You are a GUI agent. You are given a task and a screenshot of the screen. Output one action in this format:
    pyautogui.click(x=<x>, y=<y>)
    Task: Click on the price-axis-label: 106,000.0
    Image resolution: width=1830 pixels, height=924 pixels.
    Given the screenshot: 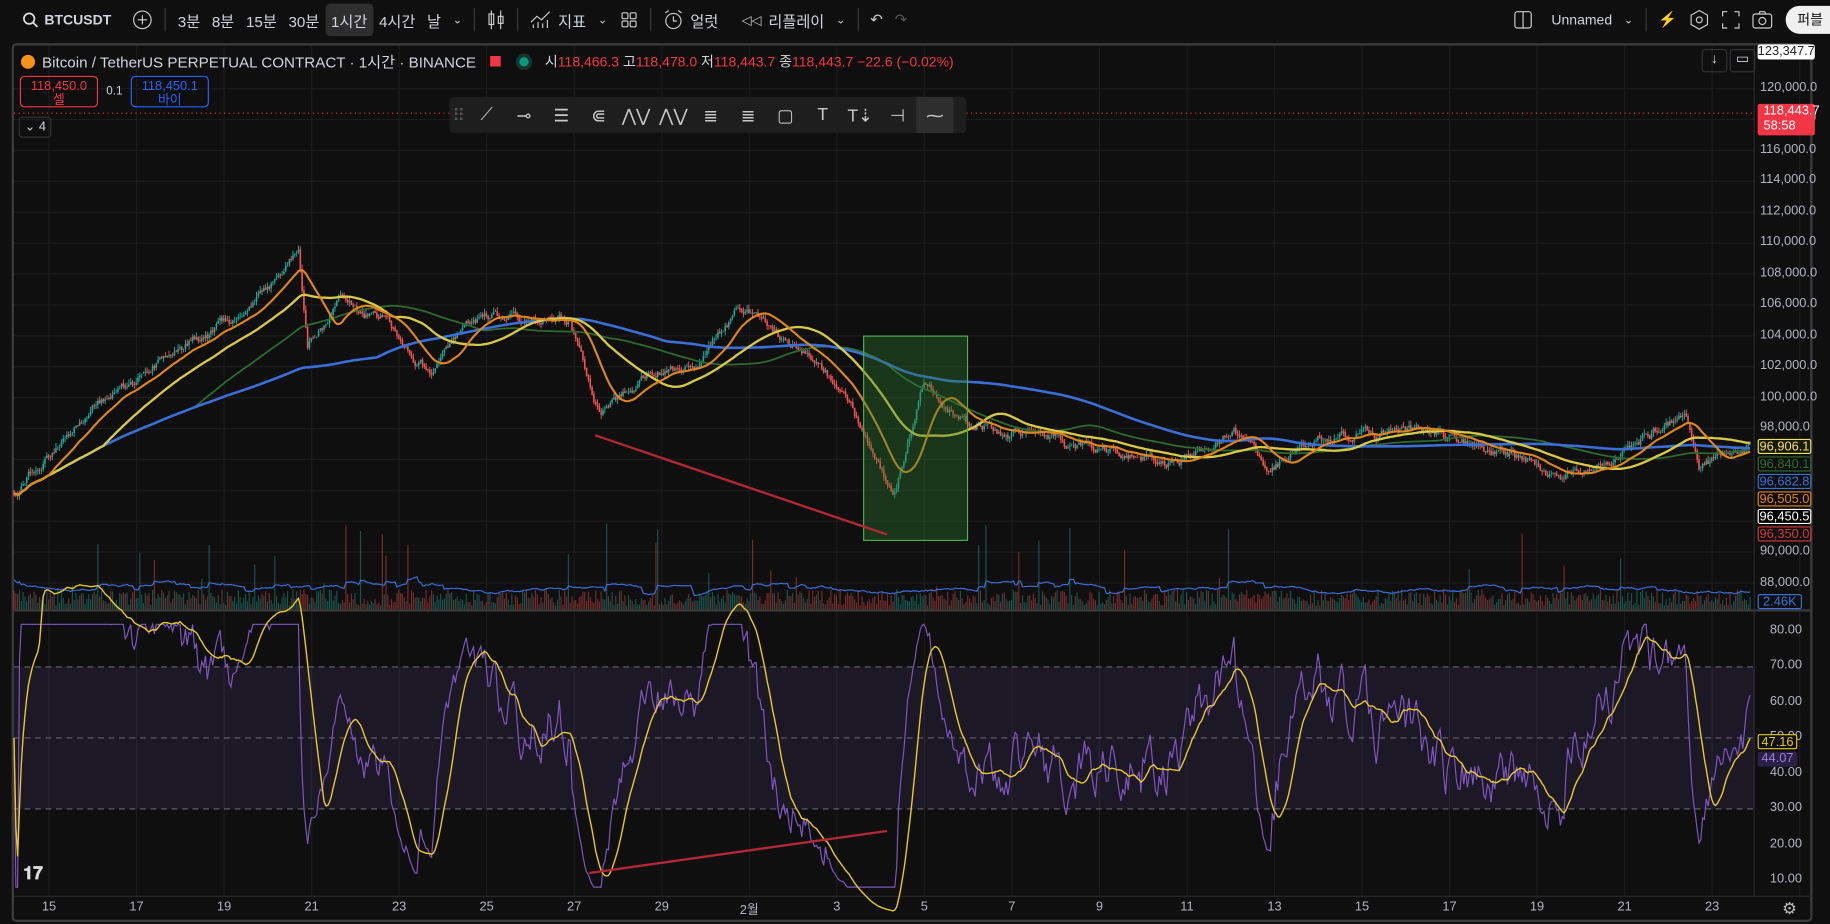 What is the action you would take?
    pyautogui.click(x=1788, y=303)
    